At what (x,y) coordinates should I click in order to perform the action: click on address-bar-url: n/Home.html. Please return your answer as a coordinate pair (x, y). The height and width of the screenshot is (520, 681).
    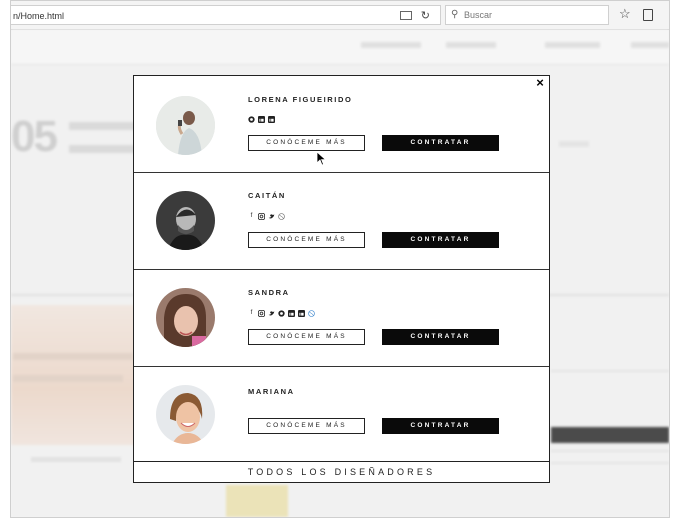
    Looking at the image, I should click on (39, 16).